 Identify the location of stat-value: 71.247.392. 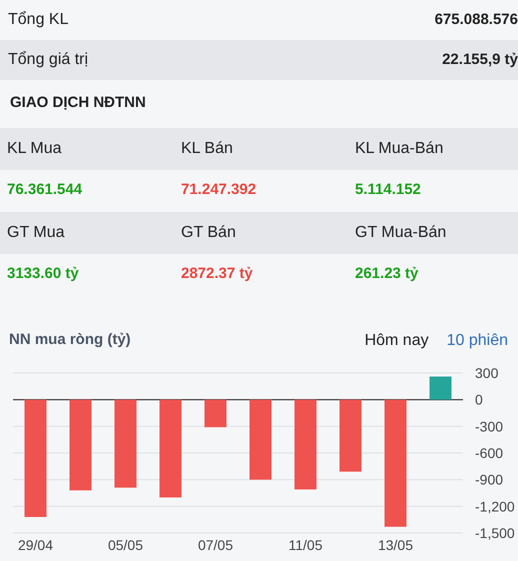
(219, 190).